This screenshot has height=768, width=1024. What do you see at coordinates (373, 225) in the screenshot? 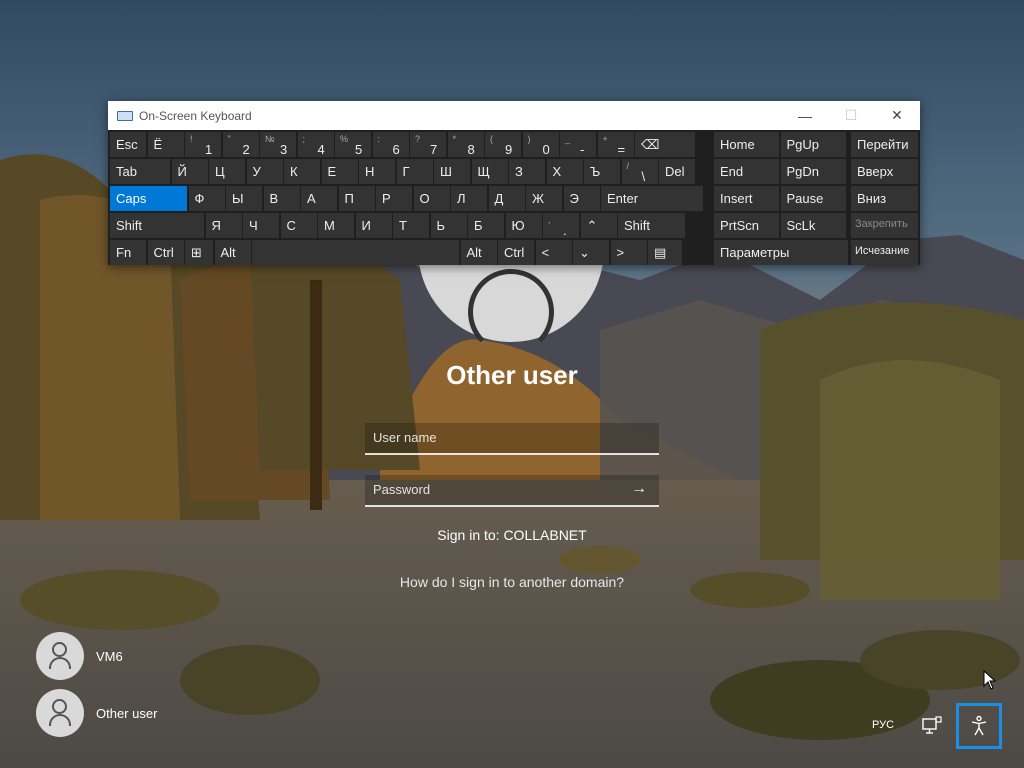
I see `key-и: И` at bounding box center [373, 225].